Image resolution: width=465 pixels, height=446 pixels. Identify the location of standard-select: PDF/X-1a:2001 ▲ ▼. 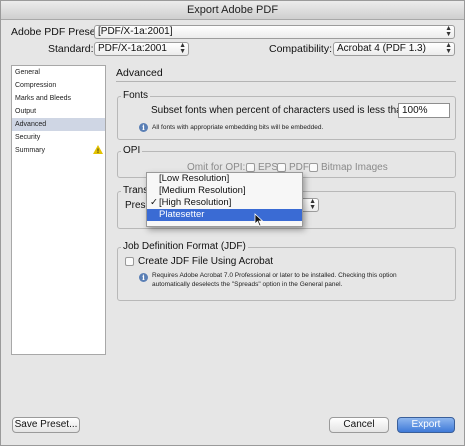
(141, 49).